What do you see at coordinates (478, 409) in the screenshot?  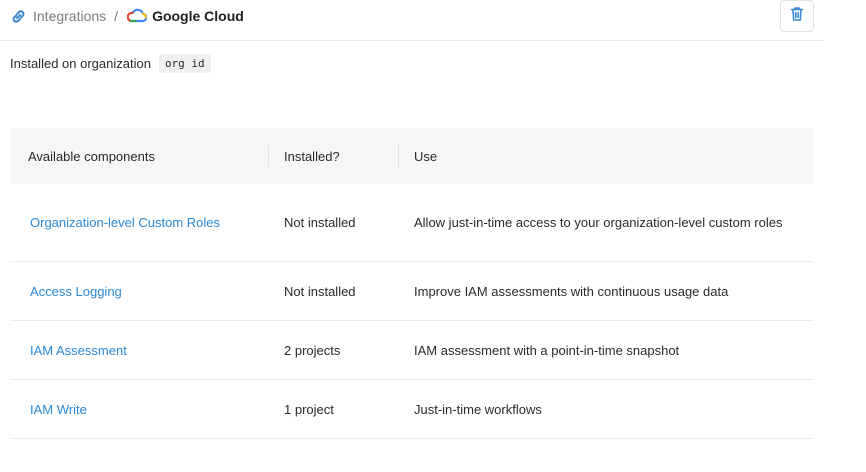 I see `use-text: Just-in-time workflows` at bounding box center [478, 409].